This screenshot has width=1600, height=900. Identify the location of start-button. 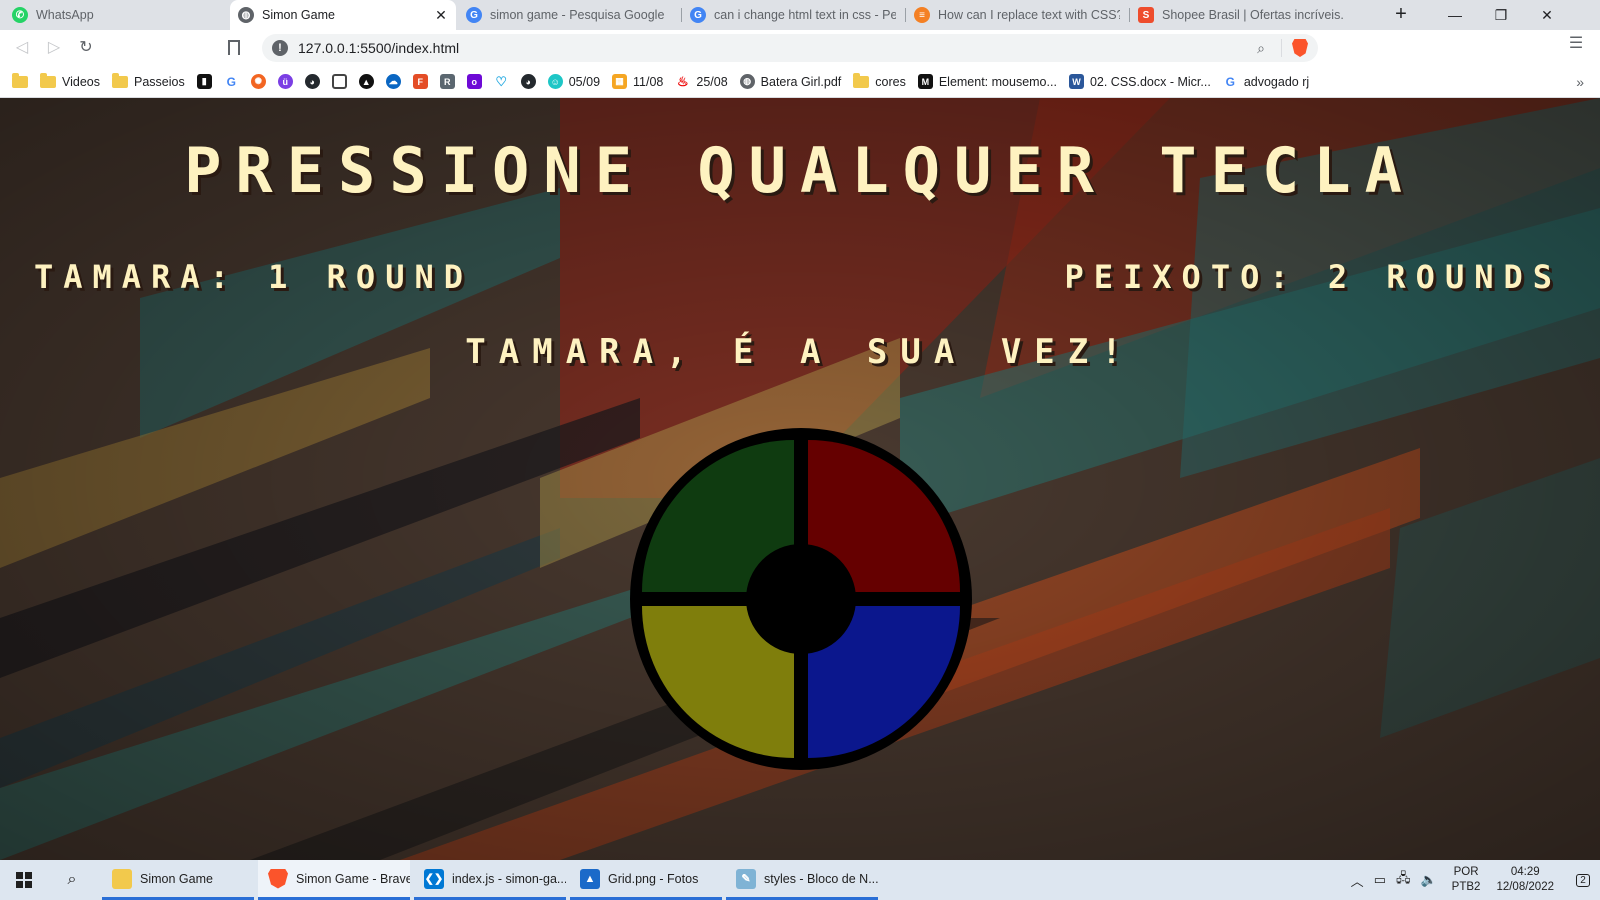
(24, 880).